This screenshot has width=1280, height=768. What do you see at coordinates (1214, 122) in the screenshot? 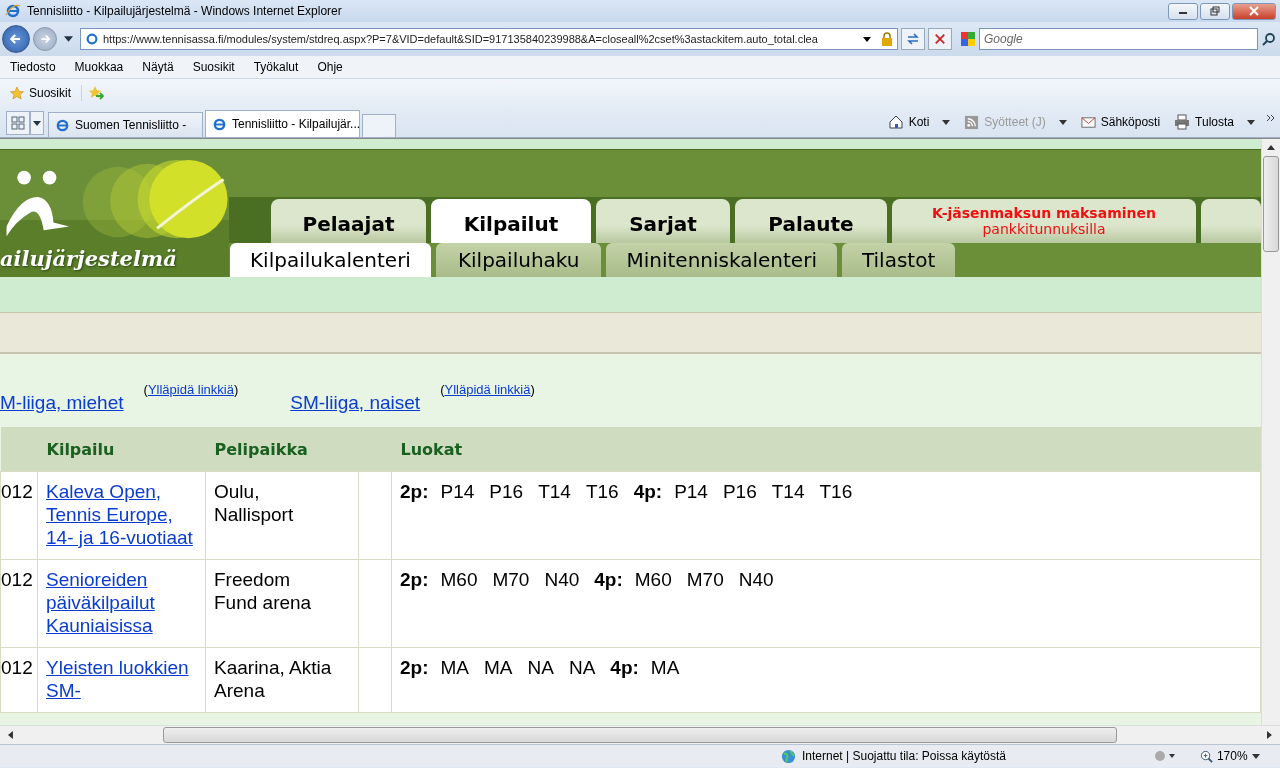
I see `command-button: Tulosta` at bounding box center [1214, 122].